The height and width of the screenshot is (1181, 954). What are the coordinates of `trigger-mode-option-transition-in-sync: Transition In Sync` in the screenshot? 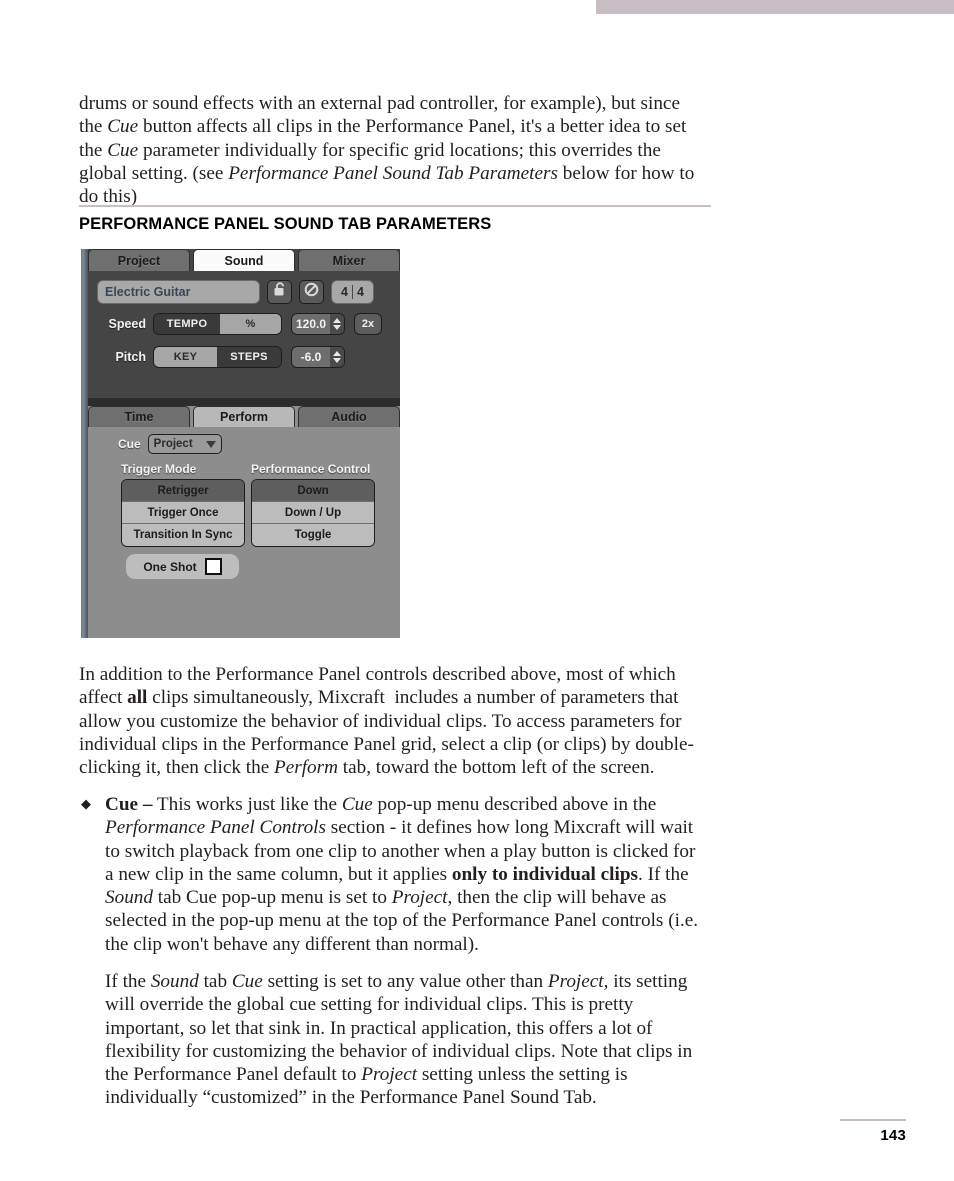 It's located at (183, 535).